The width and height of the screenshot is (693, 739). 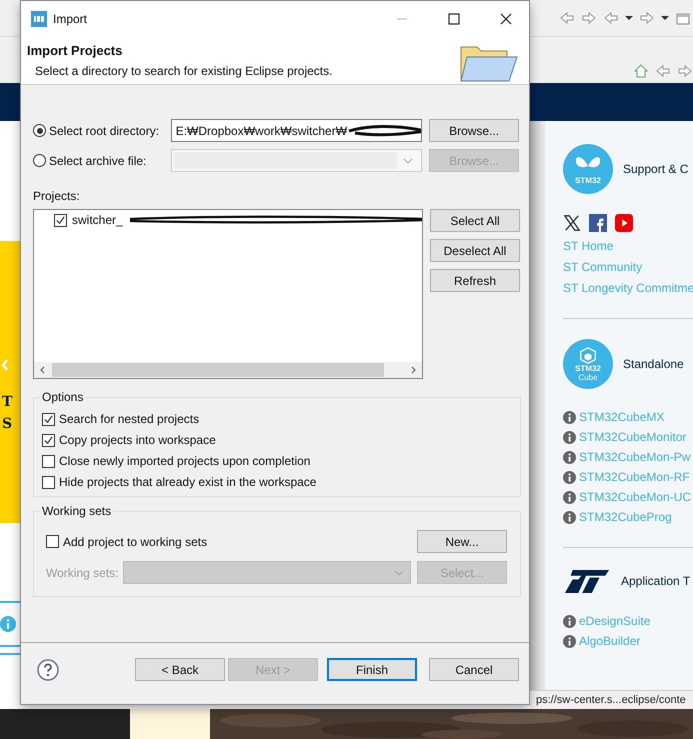 I want to click on x-logo-icon, so click(x=572, y=223).